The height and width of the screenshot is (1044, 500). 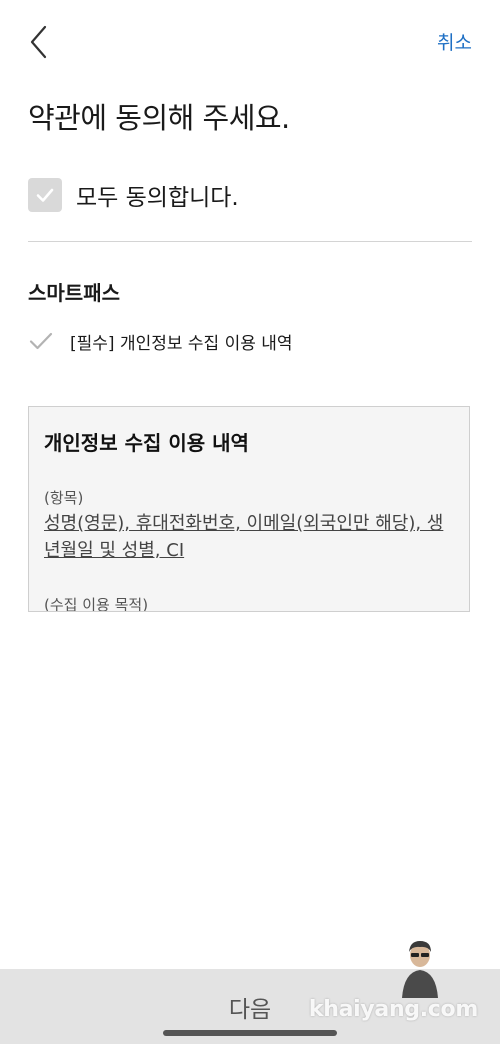 I want to click on cancel-button: 취소, so click(x=454, y=41).